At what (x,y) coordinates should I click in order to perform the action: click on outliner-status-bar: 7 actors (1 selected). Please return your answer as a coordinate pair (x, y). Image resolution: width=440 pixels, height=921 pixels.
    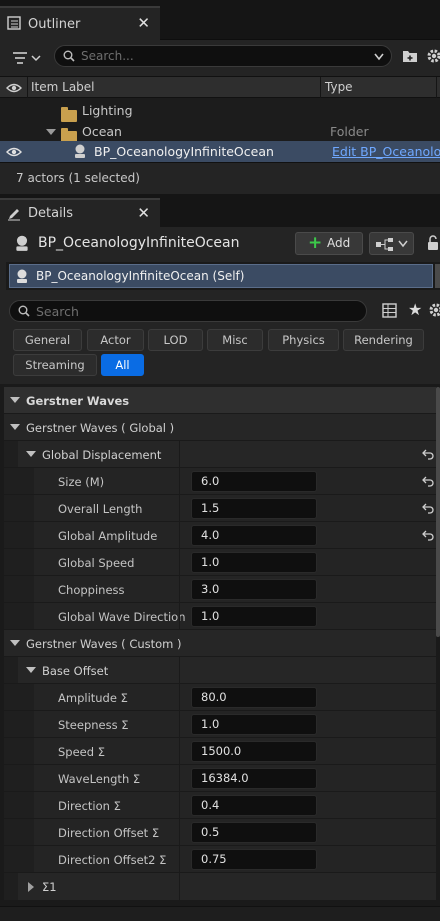
    Looking at the image, I should click on (220, 178).